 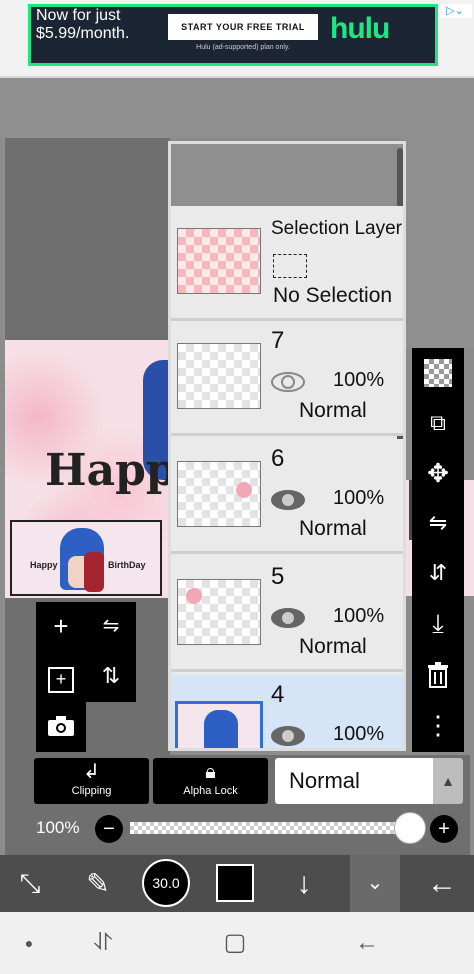 I want to click on right-toolbar: ⧉ ✥ ⇋ ⇵ ⤓ ⋮, so click(x=438, y=550).